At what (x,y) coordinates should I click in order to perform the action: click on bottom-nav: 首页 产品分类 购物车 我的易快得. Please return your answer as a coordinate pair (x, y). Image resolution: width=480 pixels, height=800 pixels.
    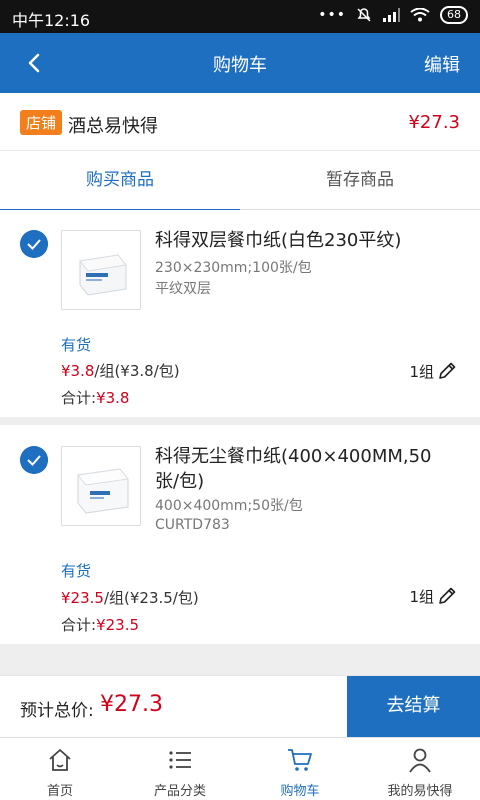
    Looking at the image, I should click on (240, 768).